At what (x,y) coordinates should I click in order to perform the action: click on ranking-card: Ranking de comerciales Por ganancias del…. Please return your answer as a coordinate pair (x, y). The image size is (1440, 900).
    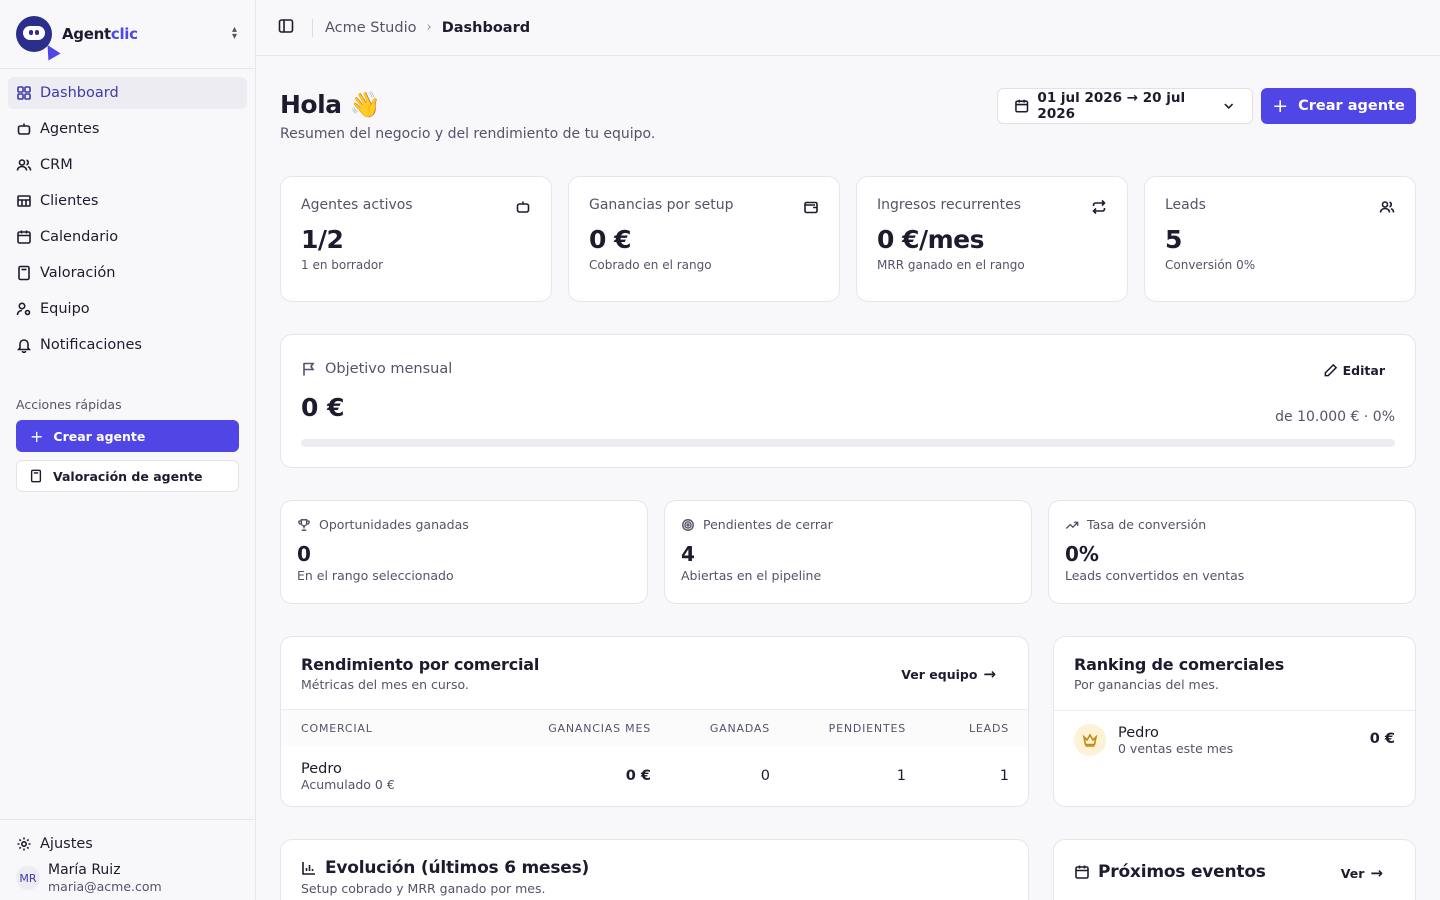
    Looking at the image, I should click on (1234, 721).